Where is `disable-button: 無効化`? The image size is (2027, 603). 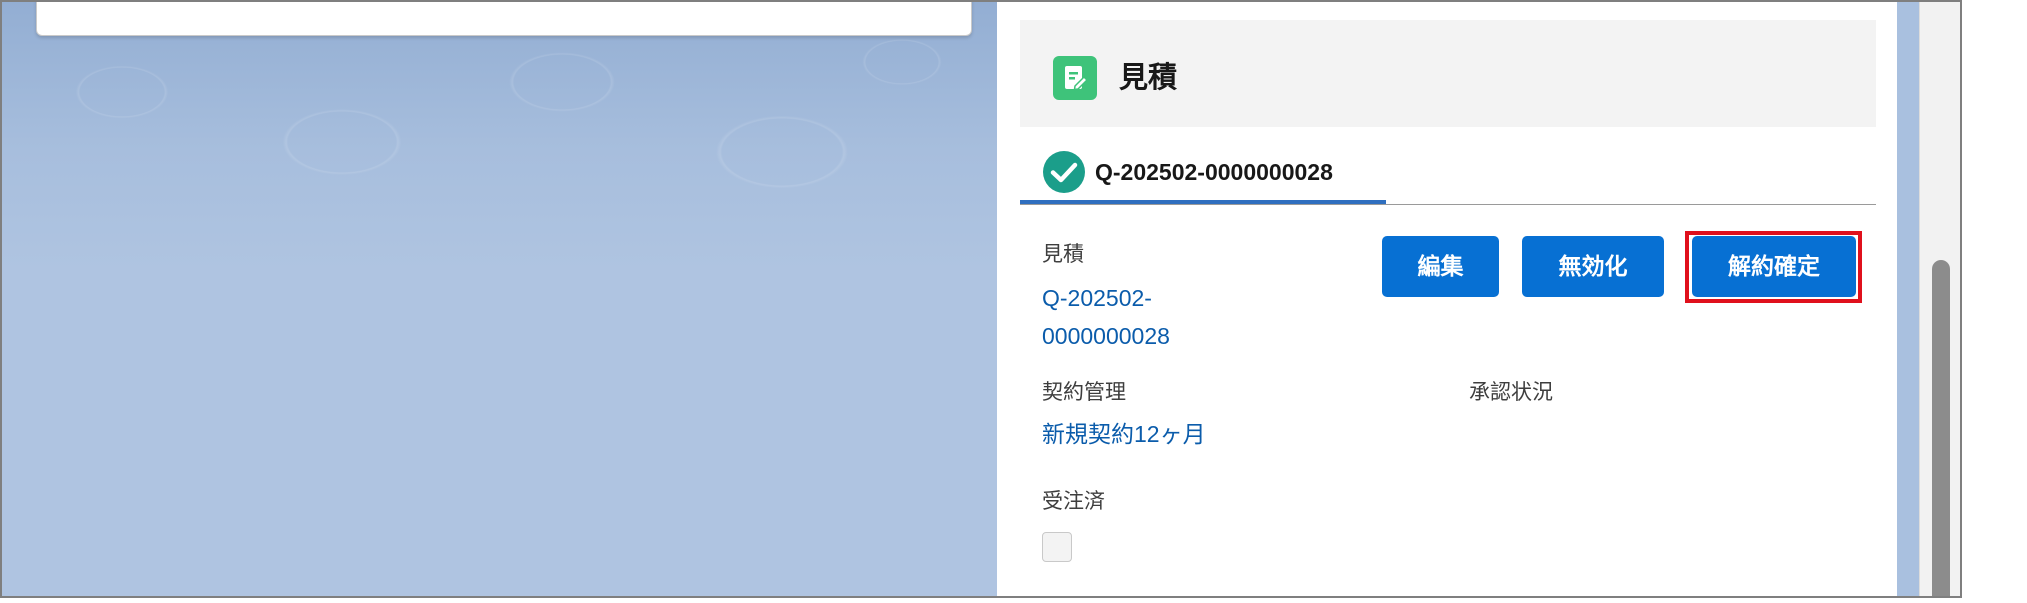 disable-button: 無効化 is located at coordinates (1593, 266).